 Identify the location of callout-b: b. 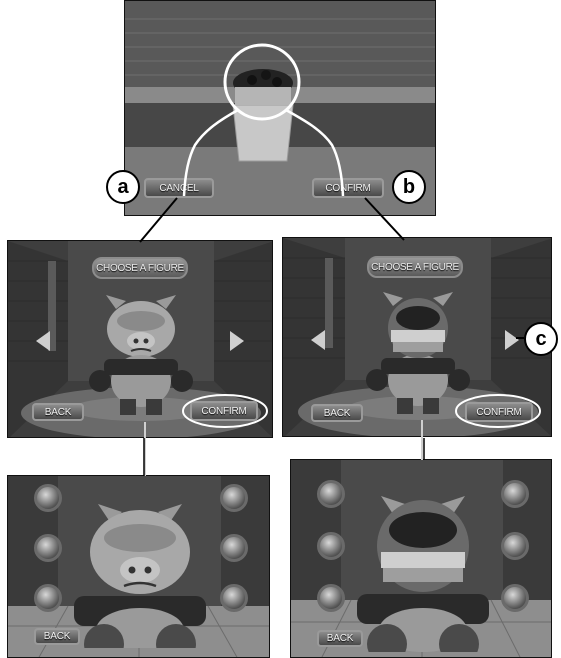
(409, 187).